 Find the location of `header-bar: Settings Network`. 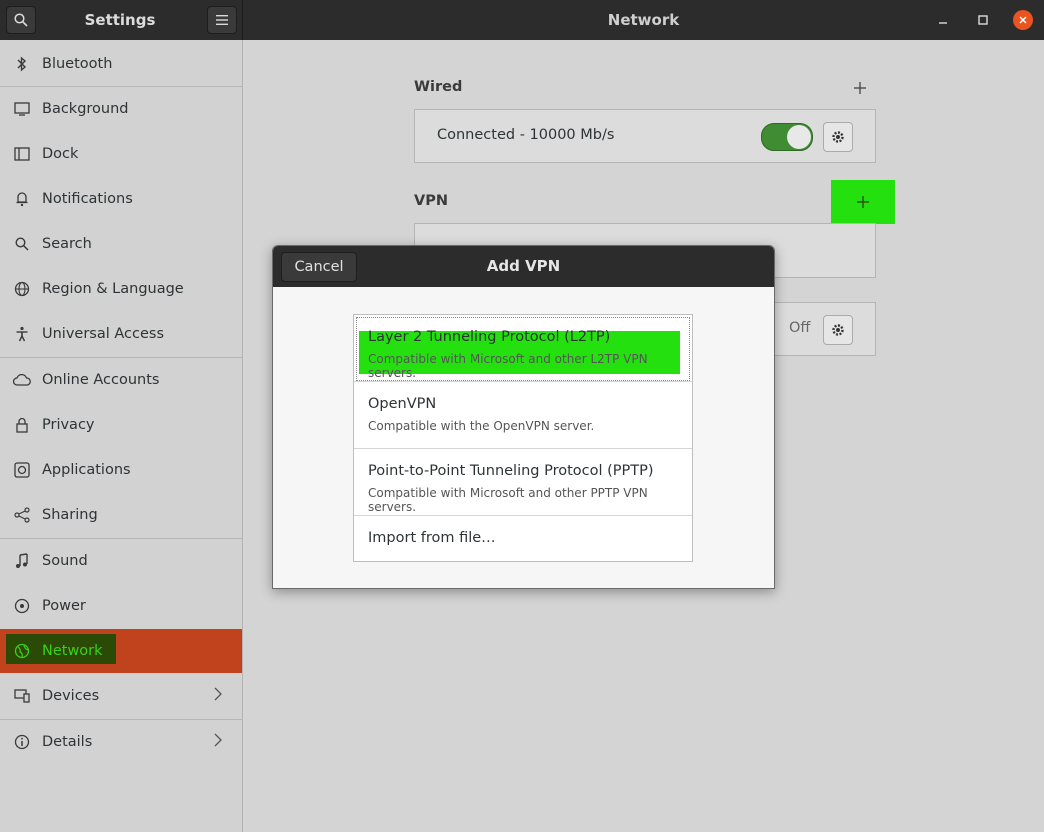

header-bar: Settings Network is located at coordinates (522, 20).